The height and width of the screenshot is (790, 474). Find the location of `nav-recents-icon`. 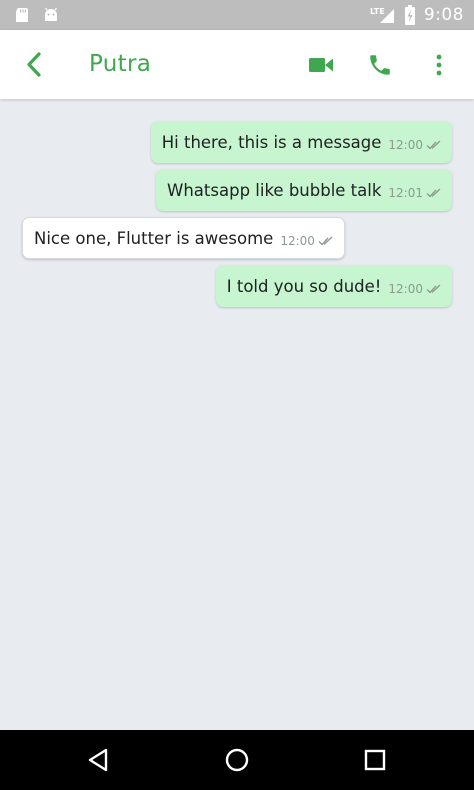

nav-recents-icon is located at coordinates (375, 760).